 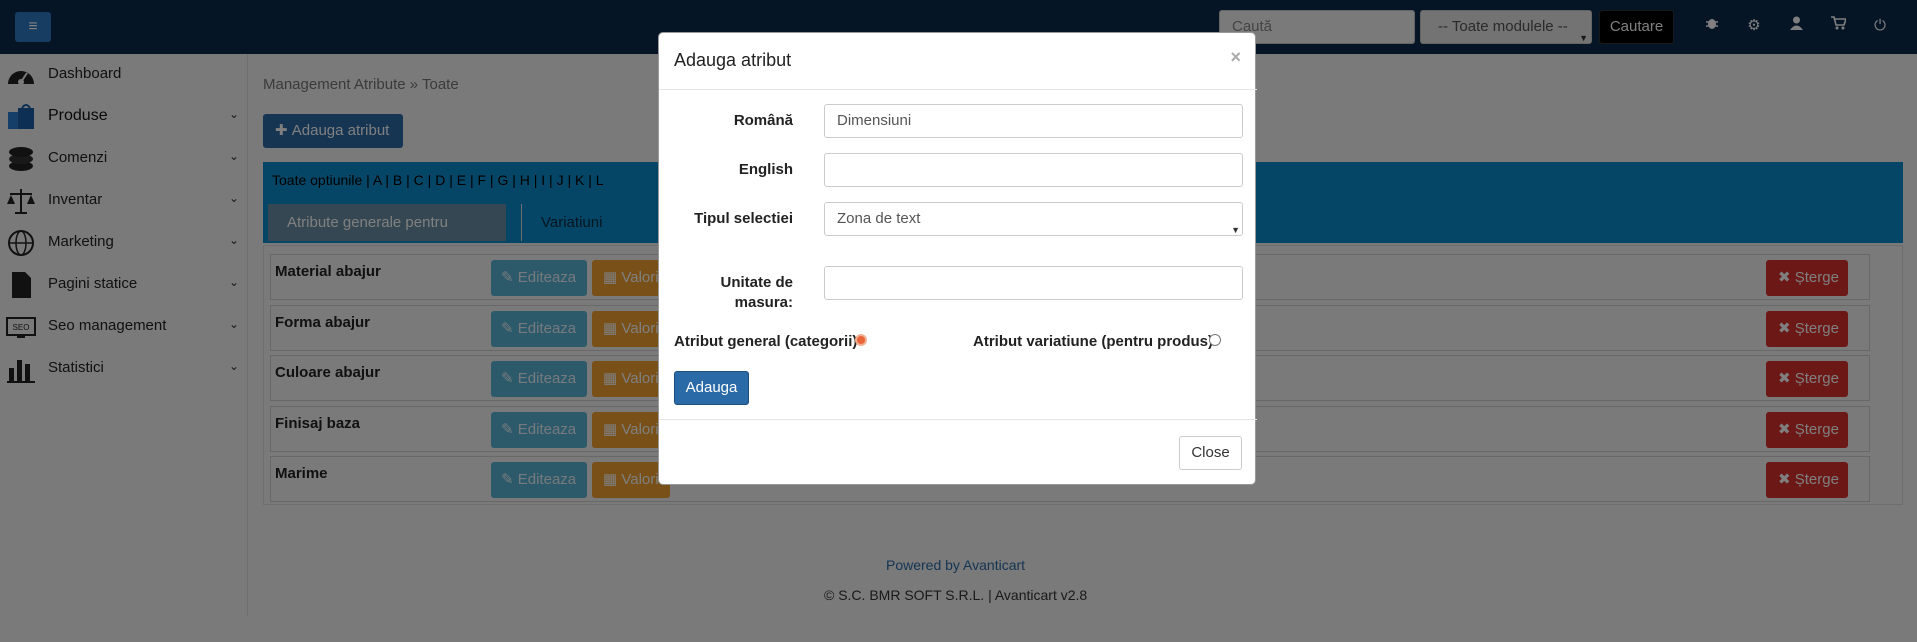 I want to click on english-input, so click(x=1033, y=170).